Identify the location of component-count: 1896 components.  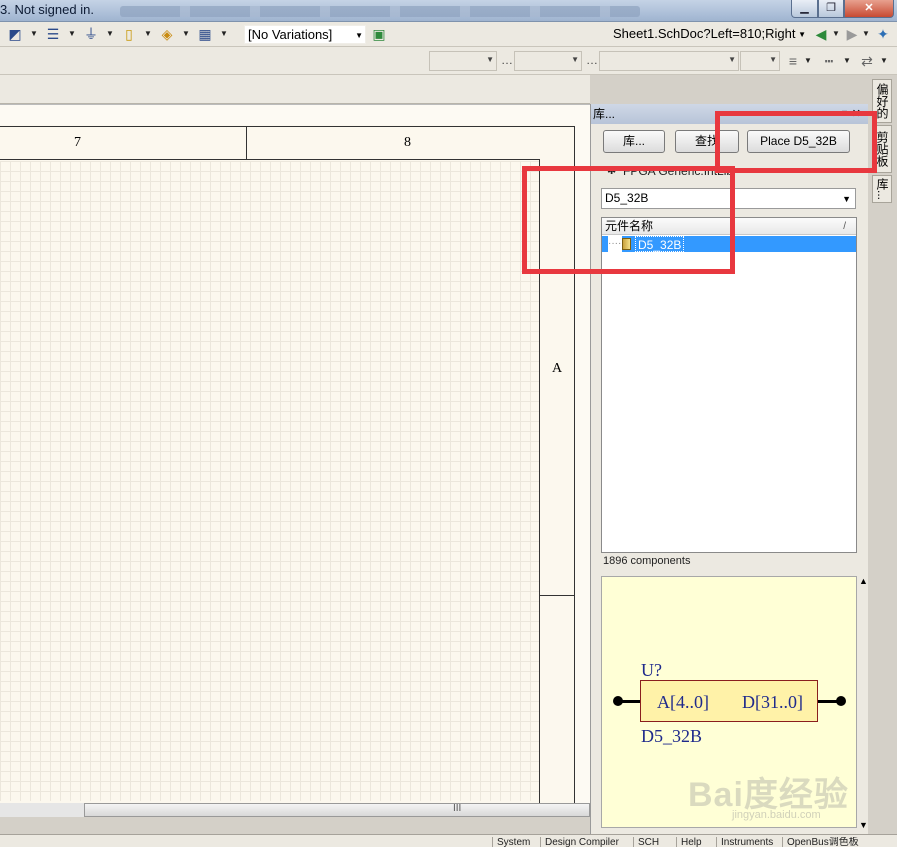
(647, 561).